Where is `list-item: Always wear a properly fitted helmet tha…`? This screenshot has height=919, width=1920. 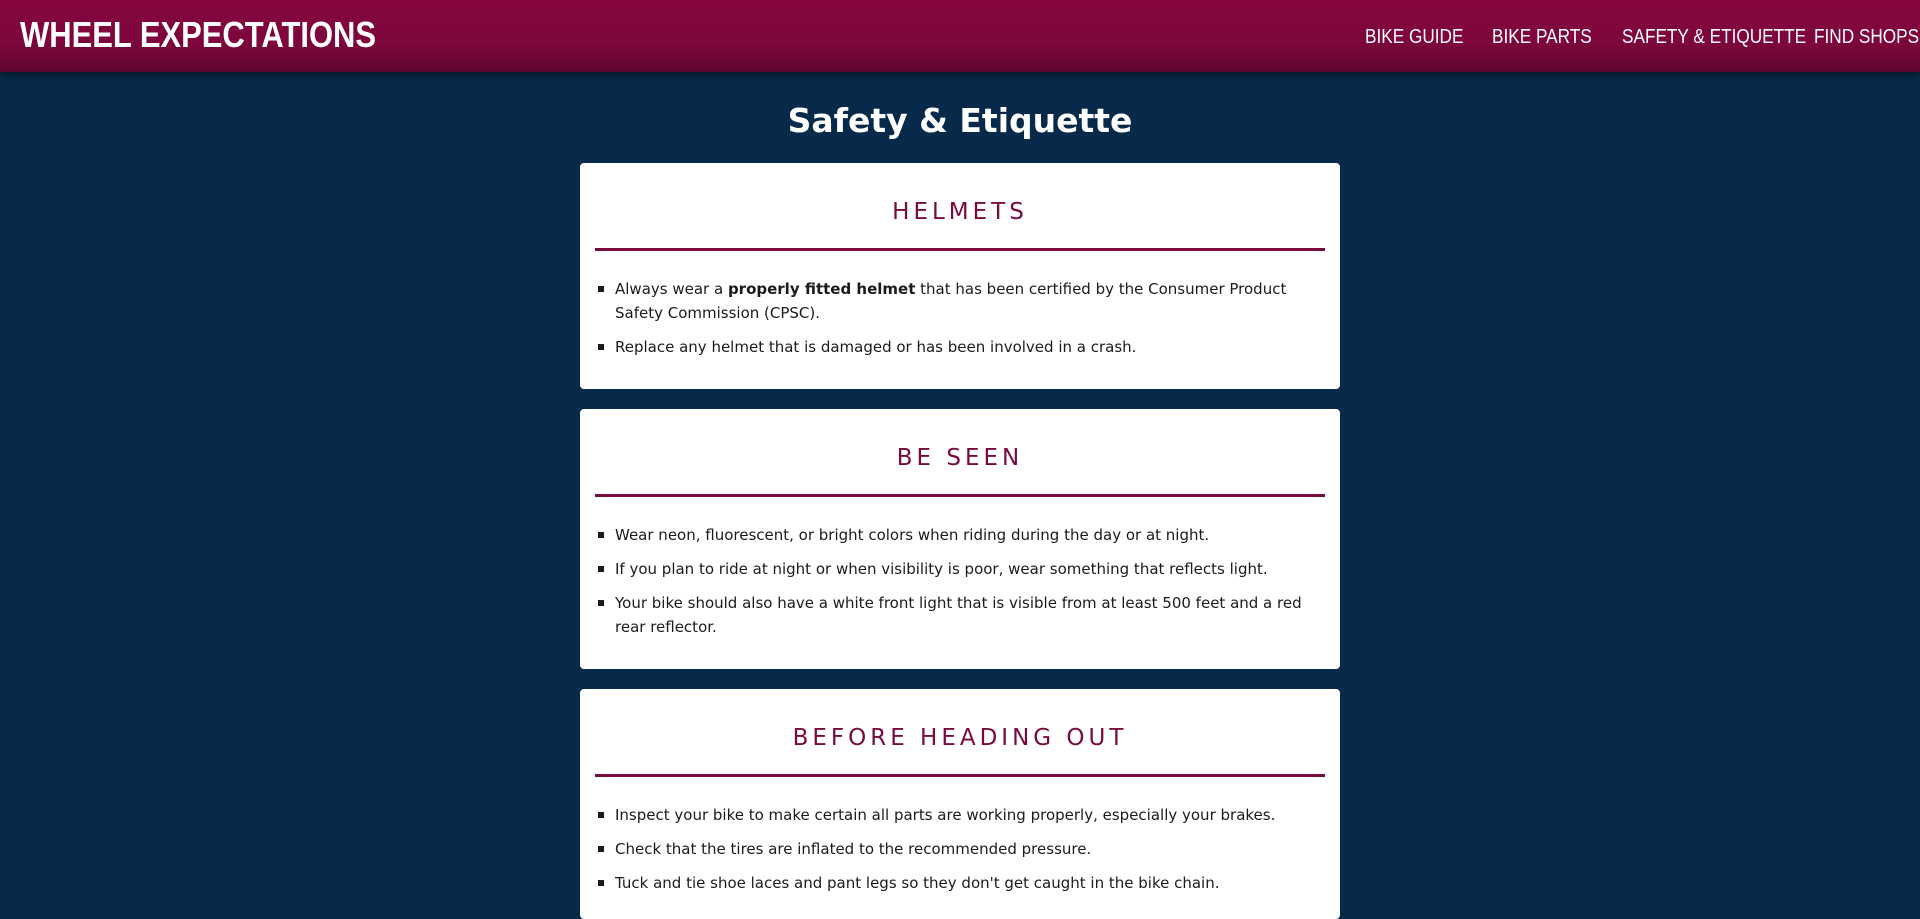
list-item: Always wear a properly fitted helmet tha… is located at coordinates (956, 301).